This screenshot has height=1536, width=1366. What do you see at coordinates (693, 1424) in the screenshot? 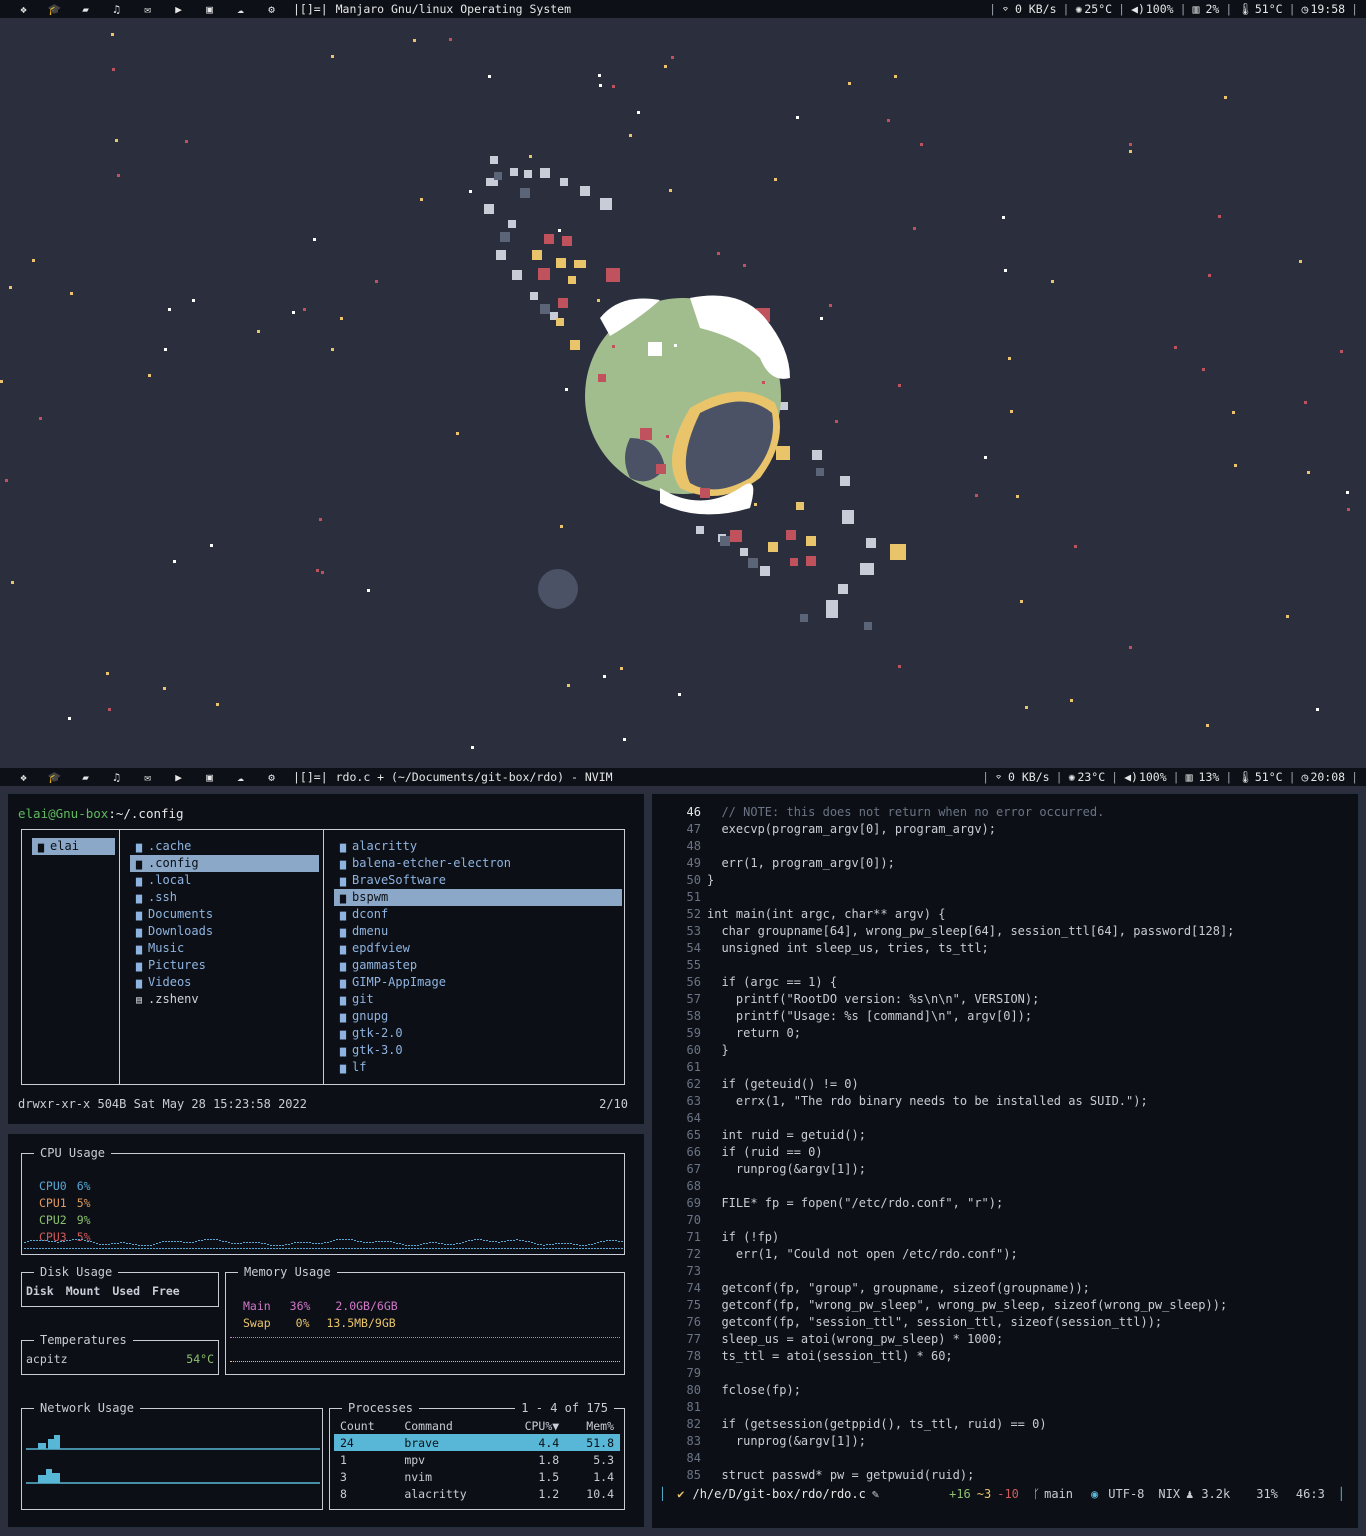
I see `line-number: 82` at bounding box center [693, 1424].